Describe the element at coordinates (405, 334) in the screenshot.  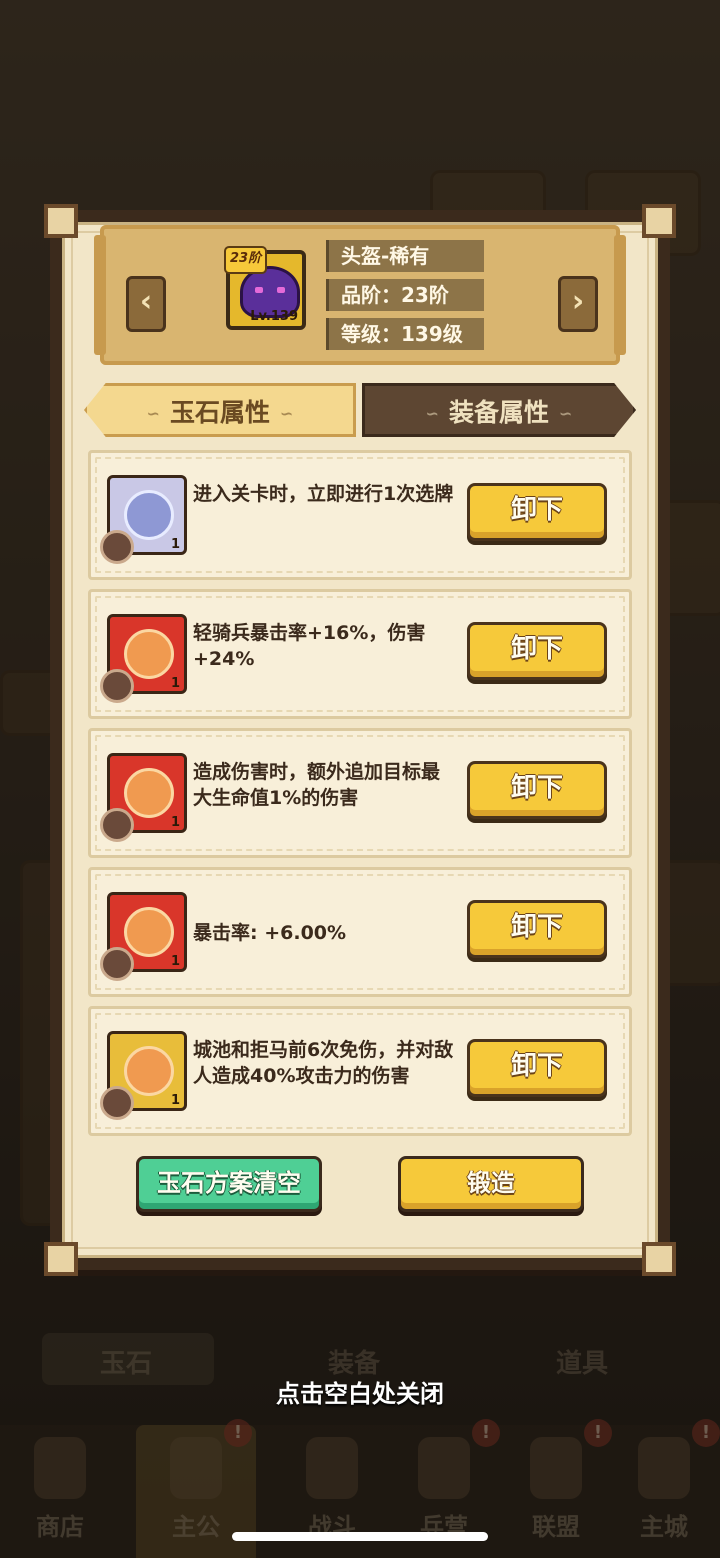
I see `equipment-level: 等级：139级` at that location.